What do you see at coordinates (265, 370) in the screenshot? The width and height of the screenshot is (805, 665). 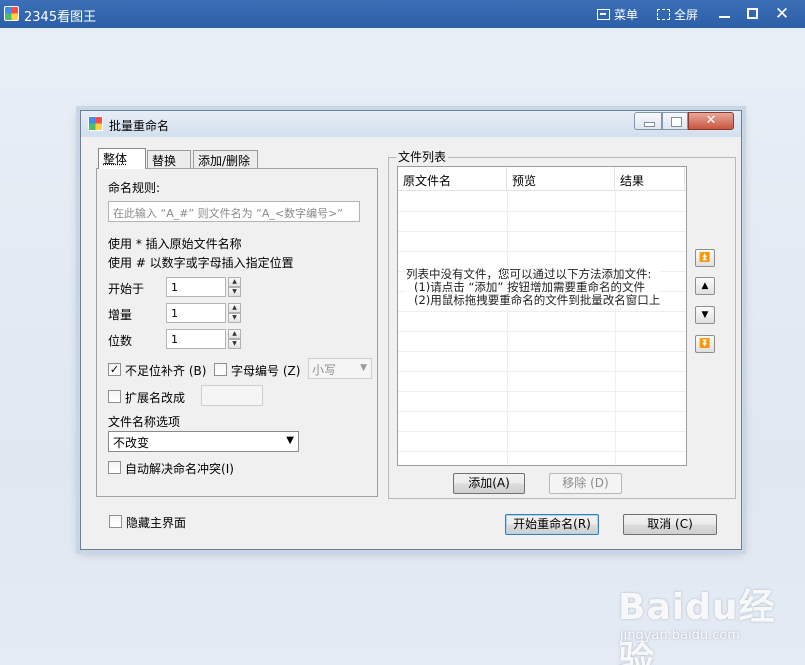 I see `letter-number-label: 字母编号 (Z)` at bounding box center [265, 370].